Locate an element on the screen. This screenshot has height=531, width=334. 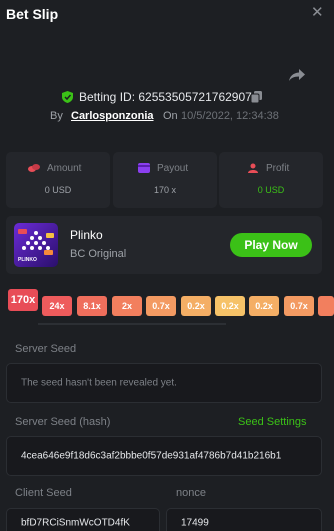
server-seed-field: The seed hasn't been revealed yet. is located at coordinates (164, 383).